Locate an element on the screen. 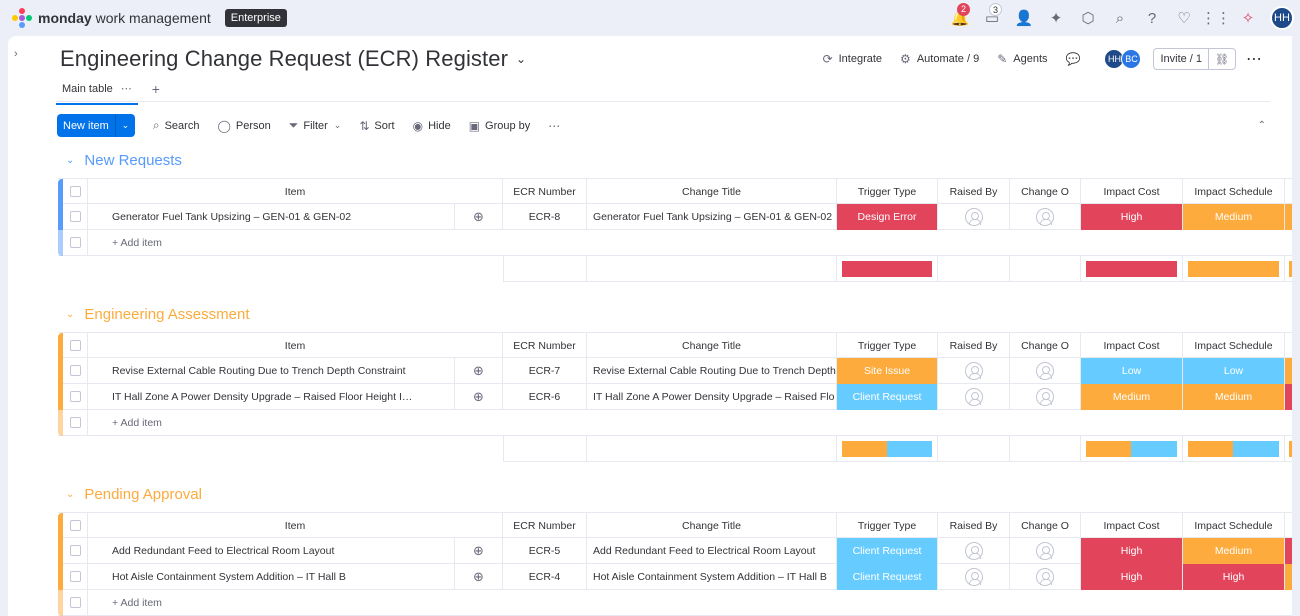 This screenshot has width=1300, height=616. group-title: ⌄ New Requests is located at coordinates (124, 160).